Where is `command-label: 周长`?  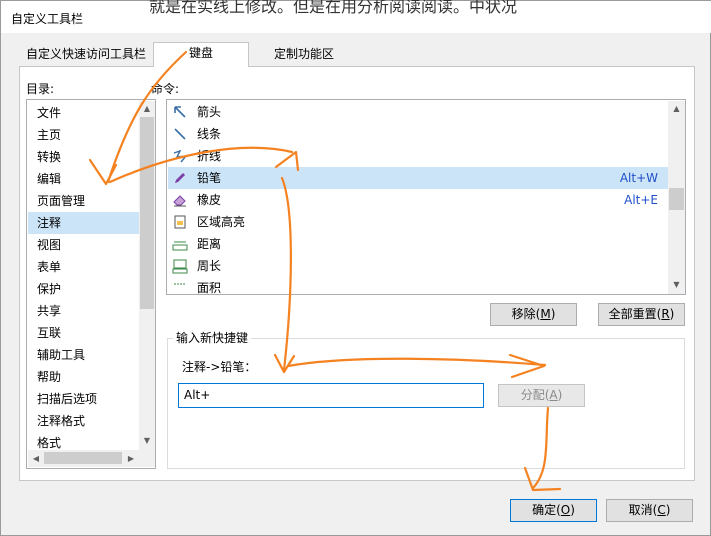 command-label: 周长 is located at coordinates (209, 266).